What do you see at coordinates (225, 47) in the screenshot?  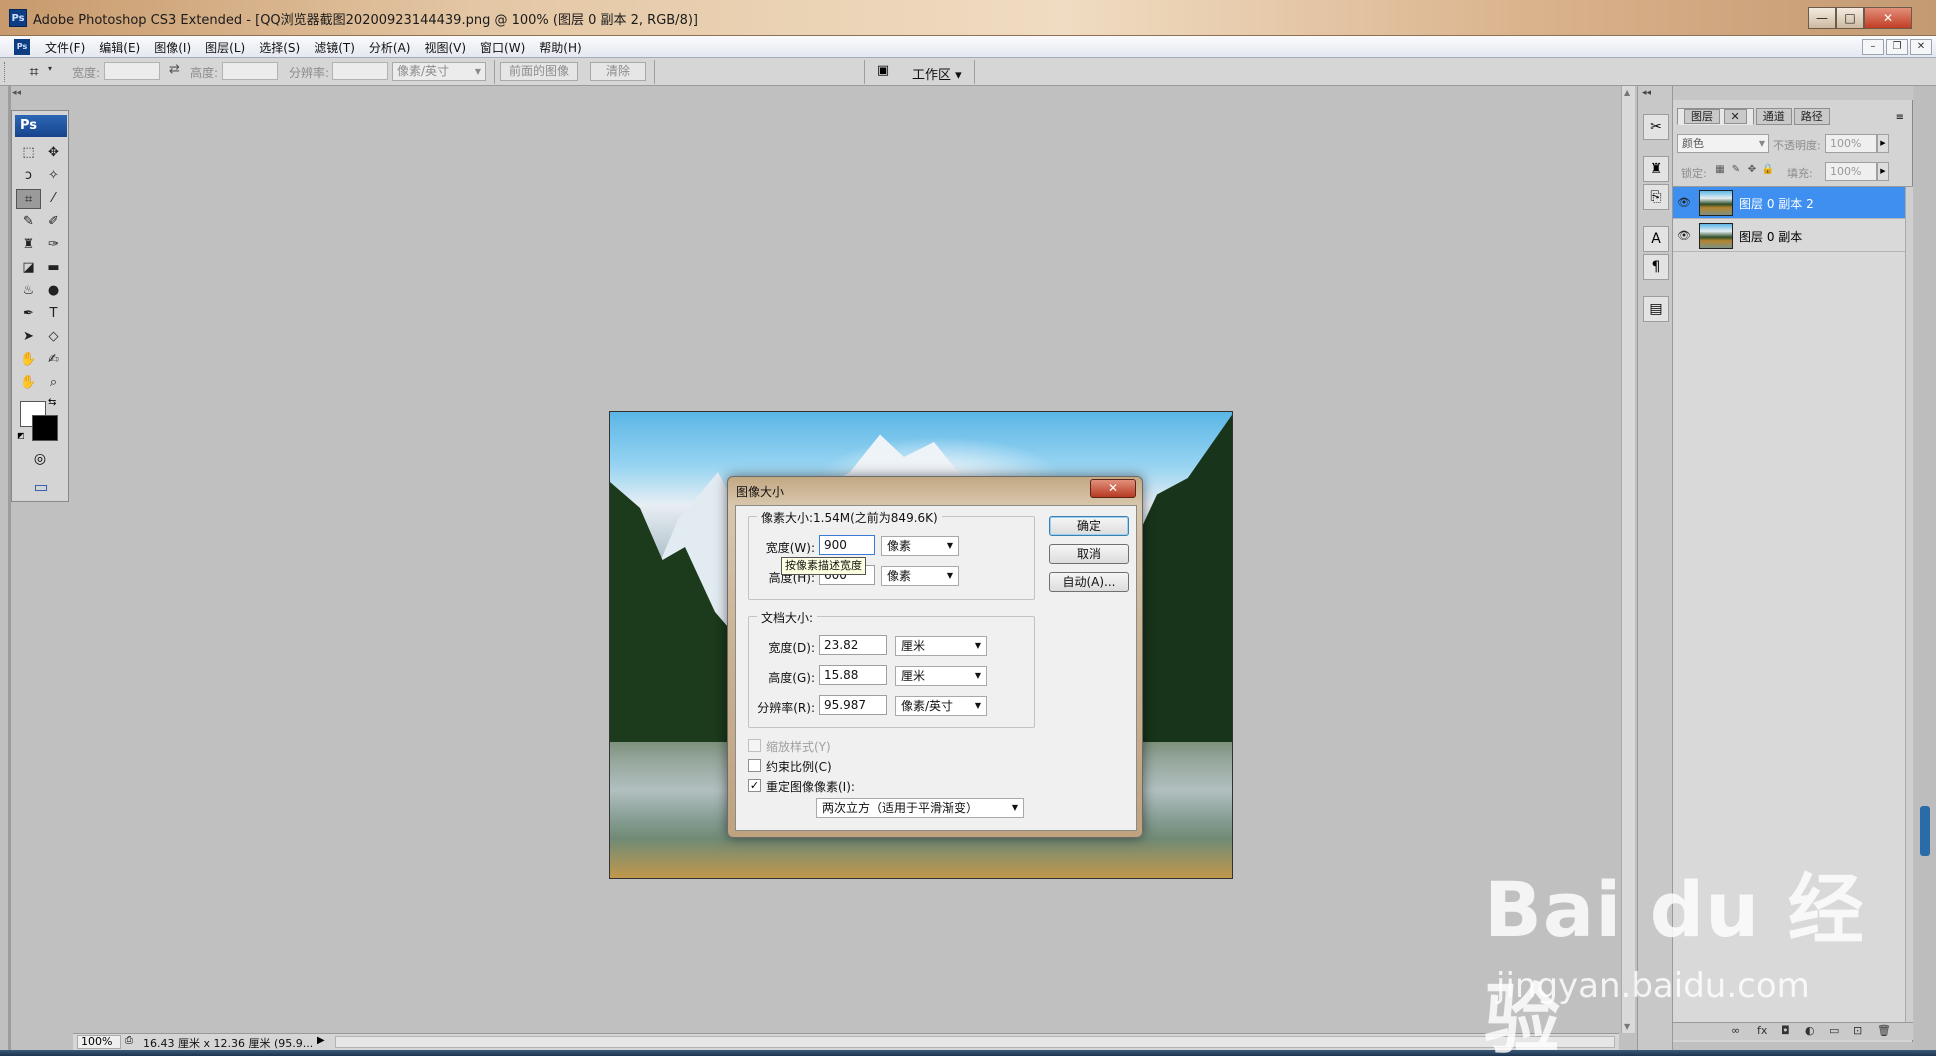 I see `menu-layer: 图层(L)` at bounding box center [225, 47].